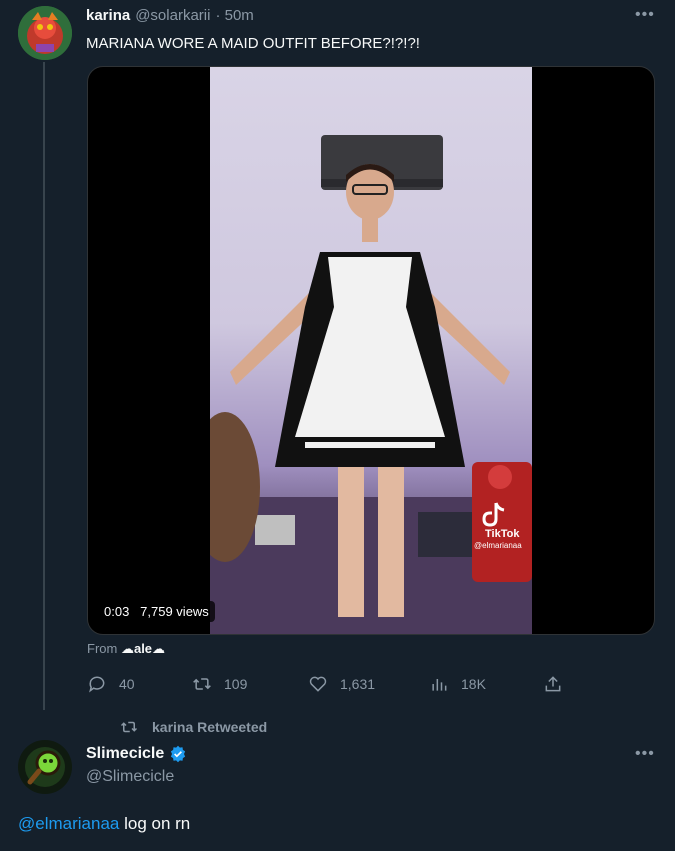  What do you see at coordinates (68, 823) in the screenshot?
I see `mention-link: @elmarianaa` at bounding box center [68, 823].